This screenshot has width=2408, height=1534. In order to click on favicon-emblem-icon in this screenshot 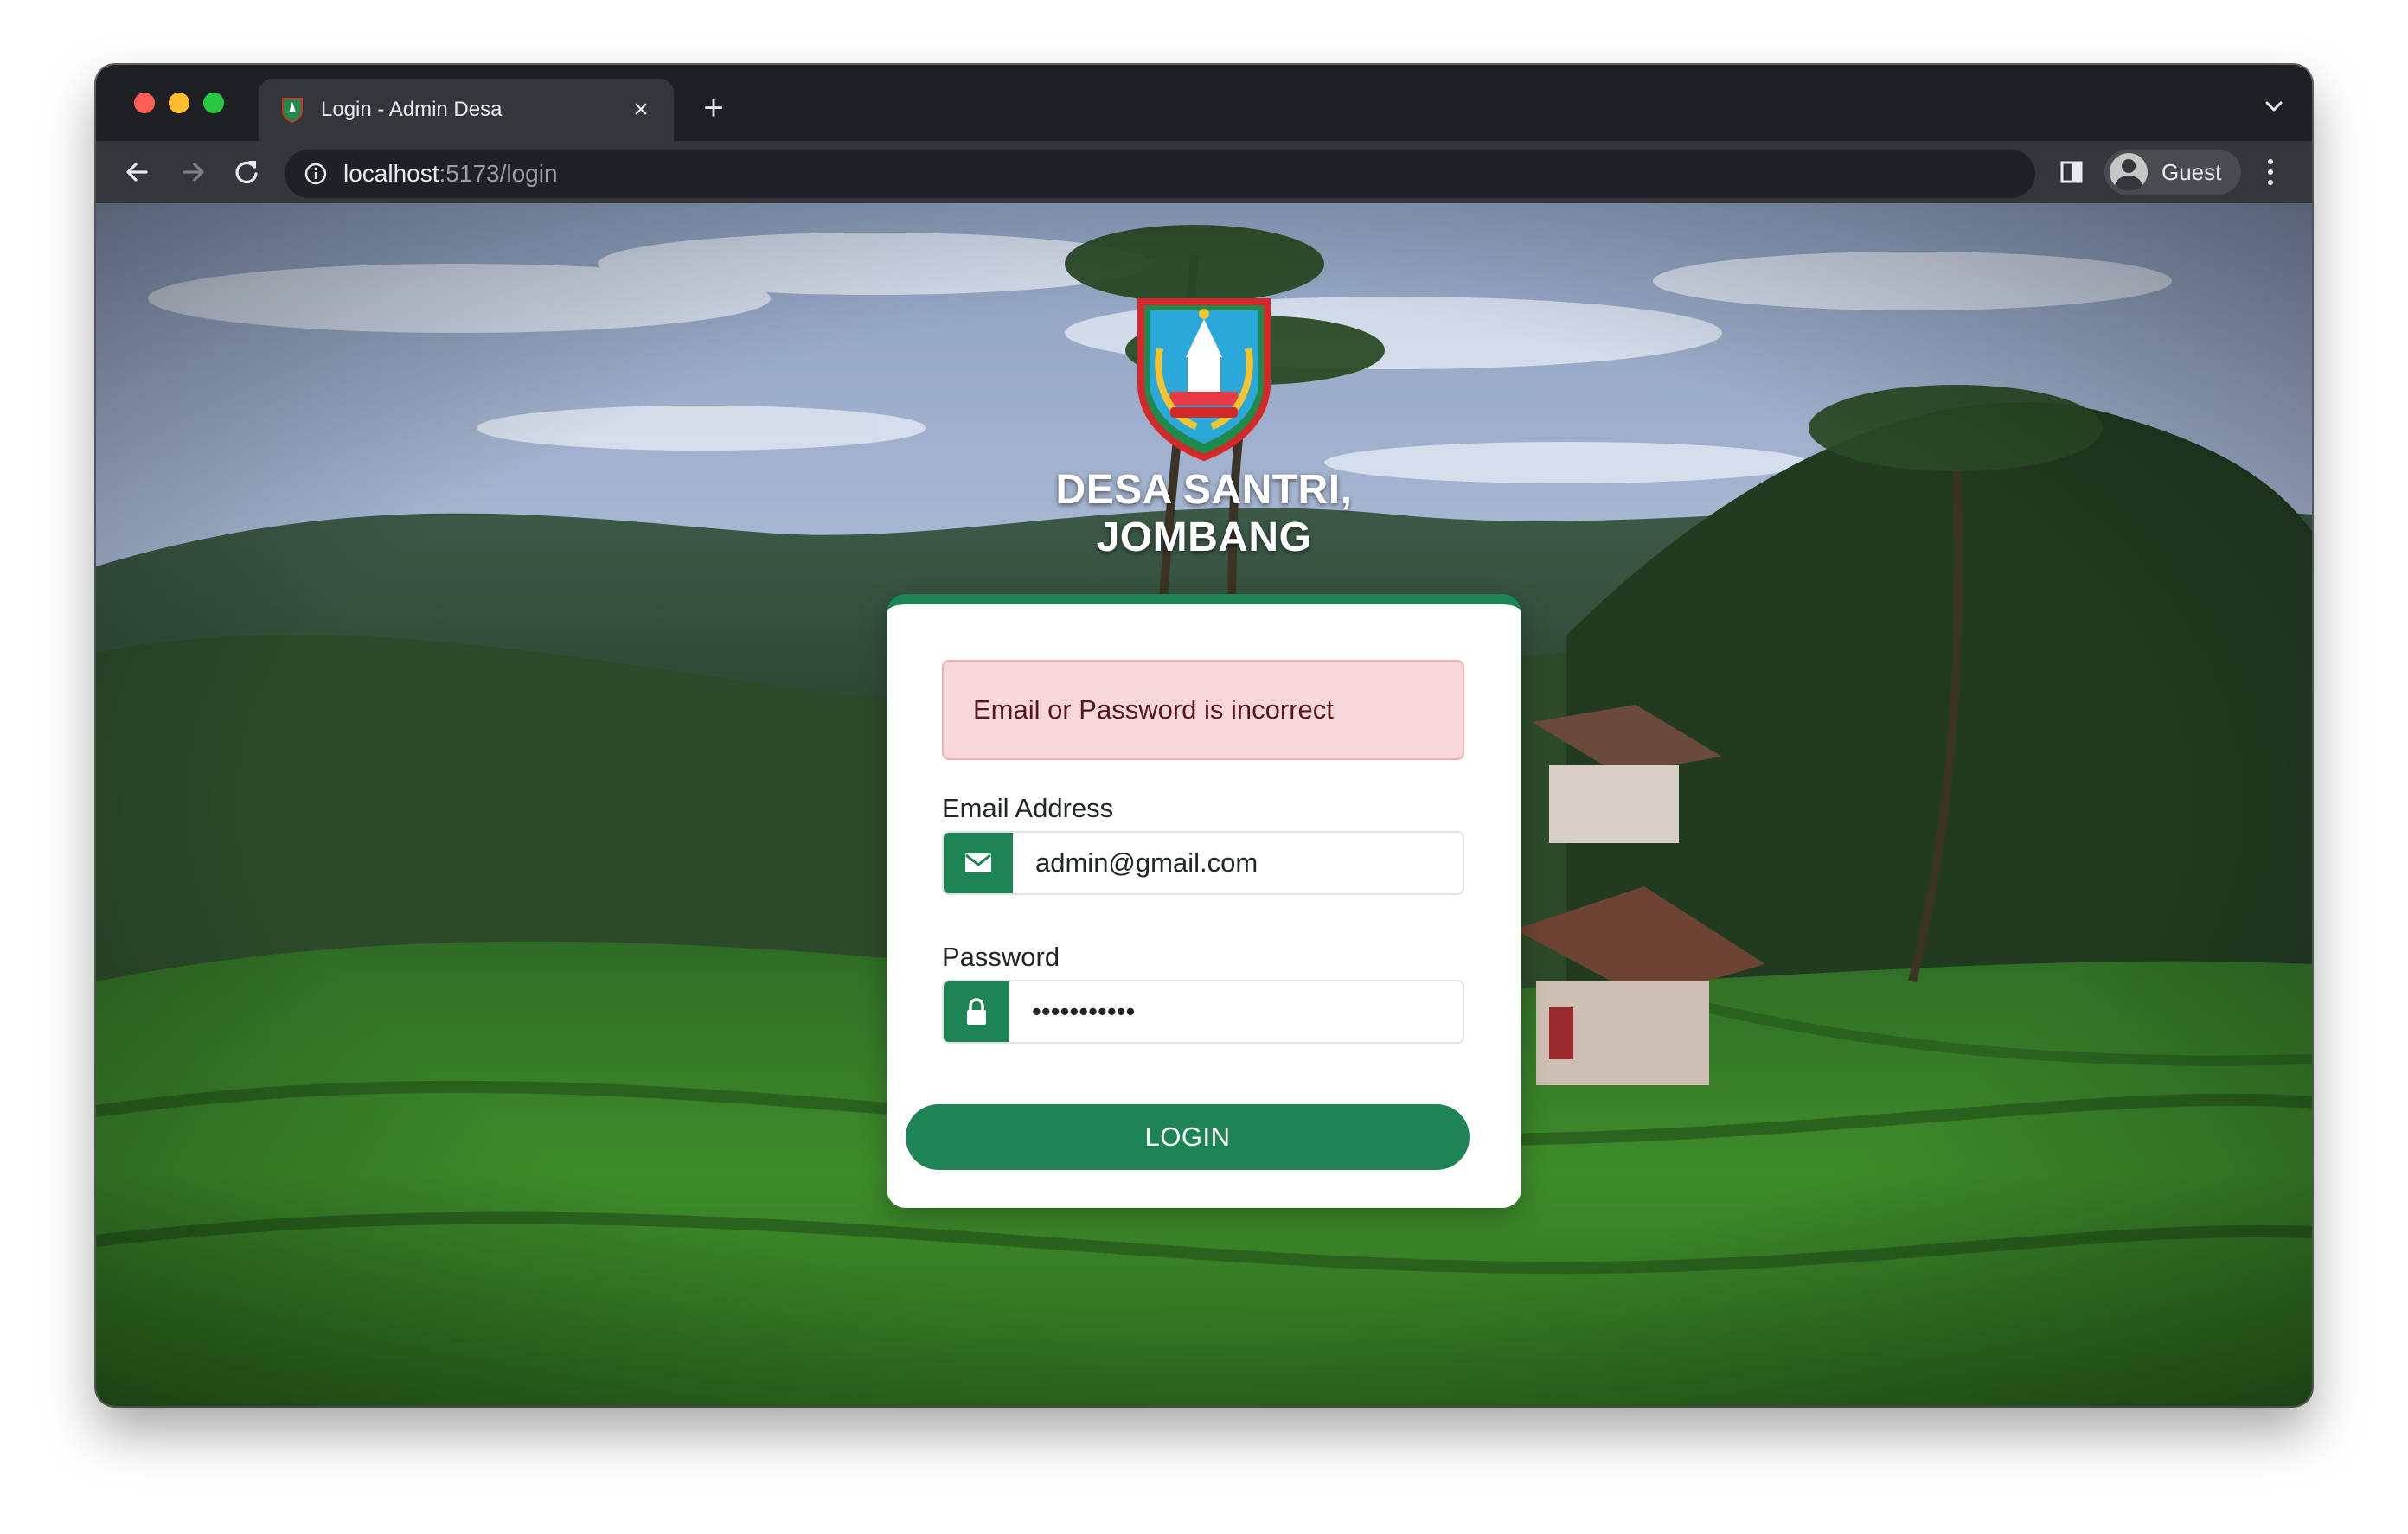, I will do `click(292, 110)`.